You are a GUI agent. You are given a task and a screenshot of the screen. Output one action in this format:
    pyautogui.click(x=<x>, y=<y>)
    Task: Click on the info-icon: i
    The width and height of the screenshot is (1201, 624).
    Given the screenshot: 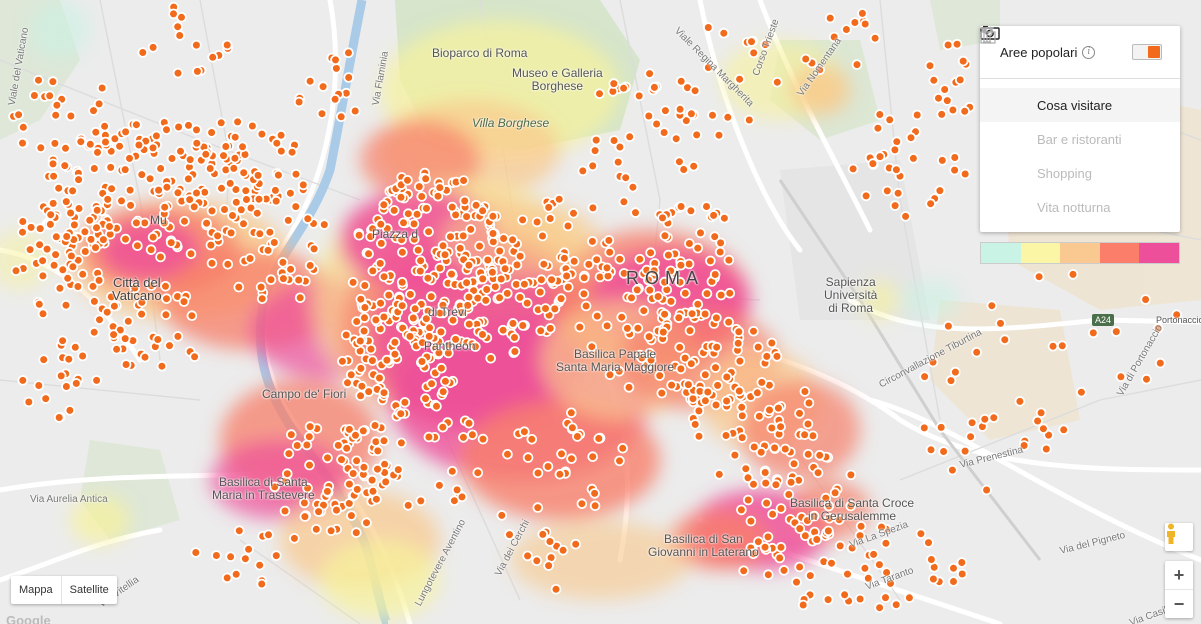 What is the action you would take?
    pyautogui.click(x=1089, y=52)
    